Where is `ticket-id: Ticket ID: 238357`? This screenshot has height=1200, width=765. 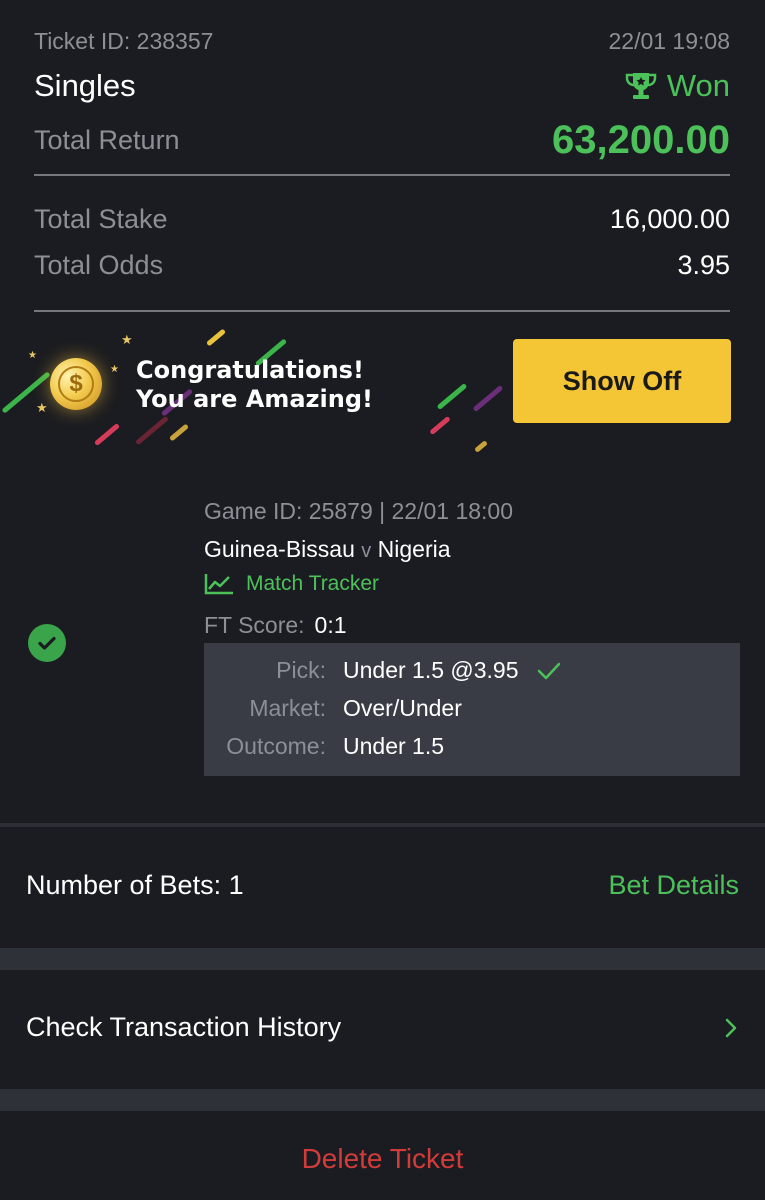 ticket-id: Ticket ID: 238357 is located at coordinates (124, 41).